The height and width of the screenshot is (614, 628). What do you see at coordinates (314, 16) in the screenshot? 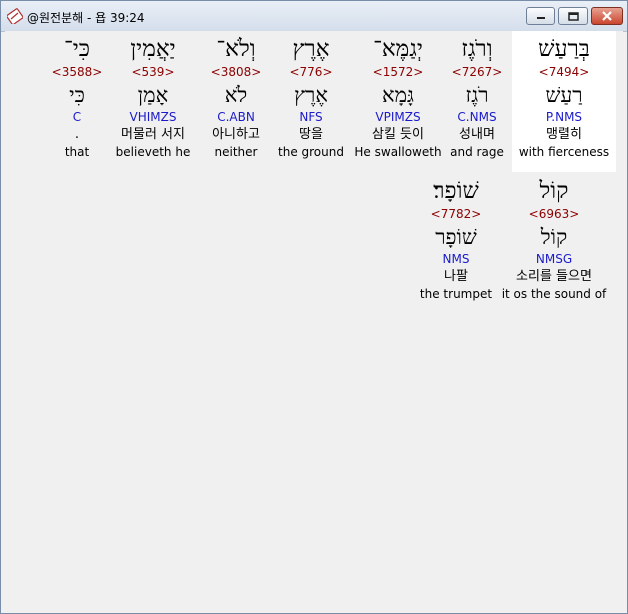
I see `title-bar: @원전분해 - 욥 39:24` at bounding box center [314, 16].